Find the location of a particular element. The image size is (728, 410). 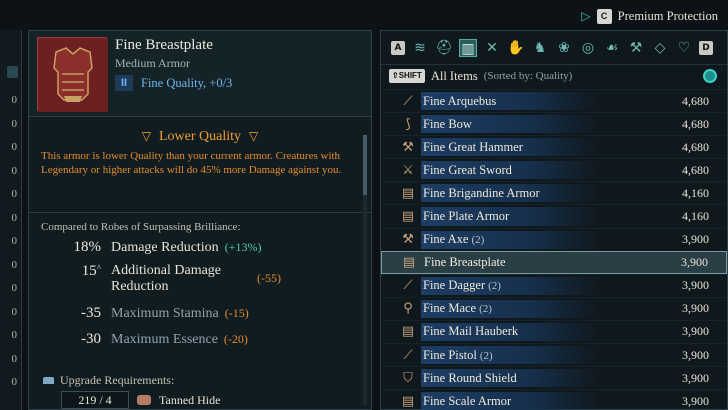

herbs-icon: ❀ is located at coordinates (564, 48).